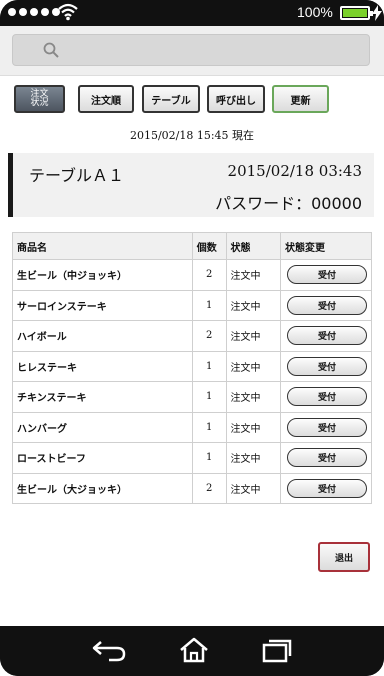 The image size is (384, 676). I want to click on header-state-change: 状態変更, so click(326, 246).